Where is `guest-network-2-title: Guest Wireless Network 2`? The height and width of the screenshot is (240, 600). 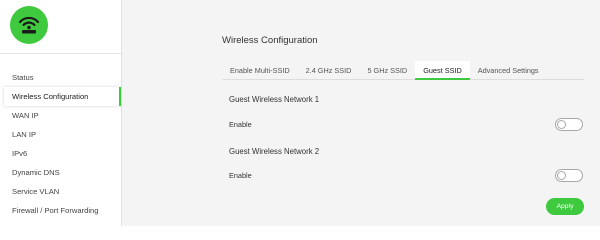
guest-network-2-title: Guest Wireless Network 2 is located at coordinates (274, 151).